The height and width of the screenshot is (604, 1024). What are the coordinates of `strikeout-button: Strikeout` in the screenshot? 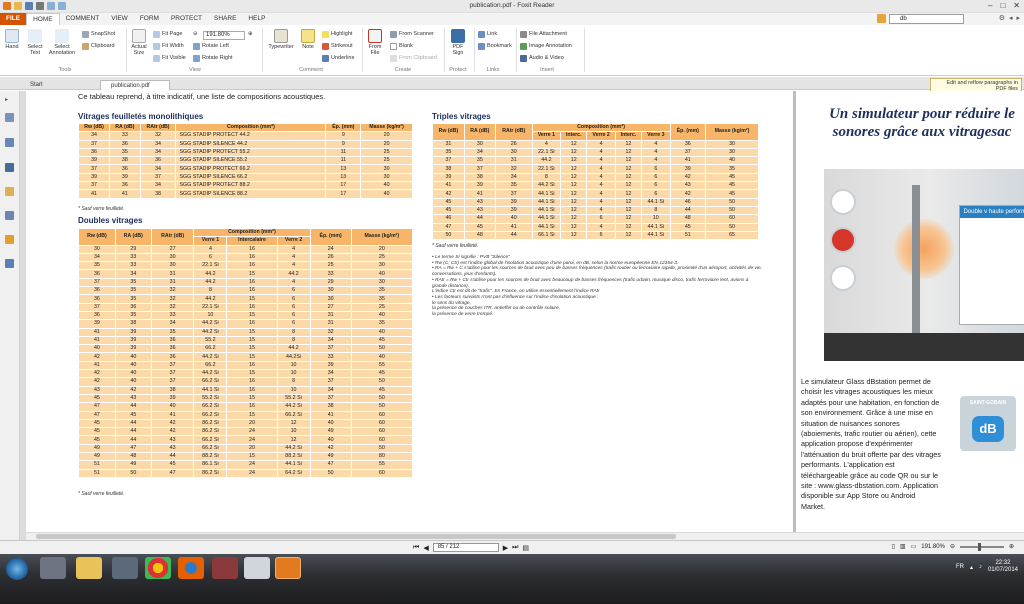 It's located at (337, 46).